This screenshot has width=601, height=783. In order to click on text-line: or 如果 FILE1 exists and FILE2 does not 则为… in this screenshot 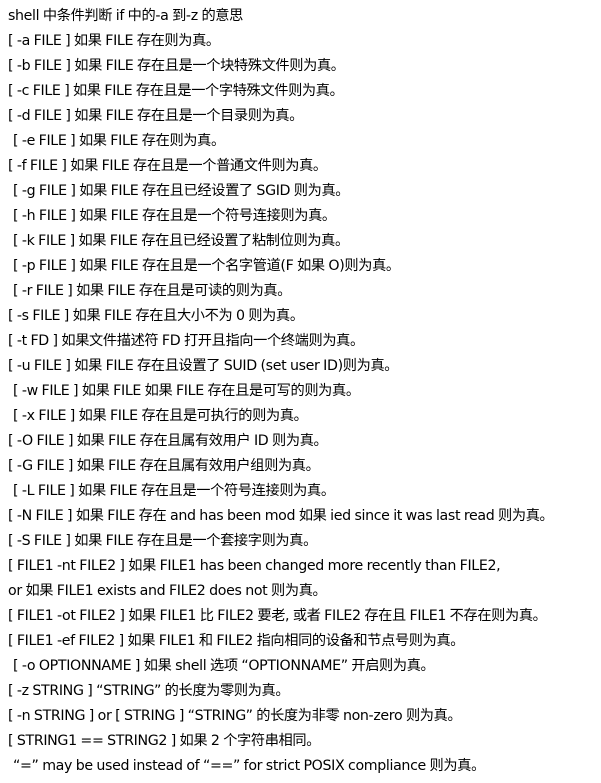, I will do `click(167, 591)`.